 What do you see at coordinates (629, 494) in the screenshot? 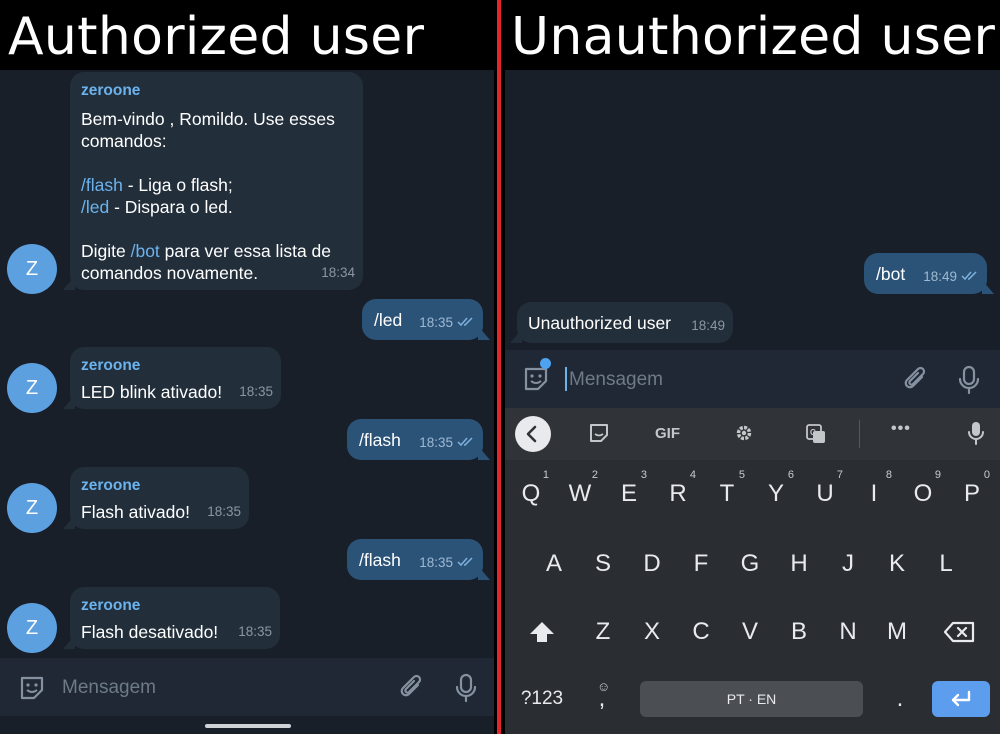
I see `key-e: 3E` at bounding box center [629, 494].